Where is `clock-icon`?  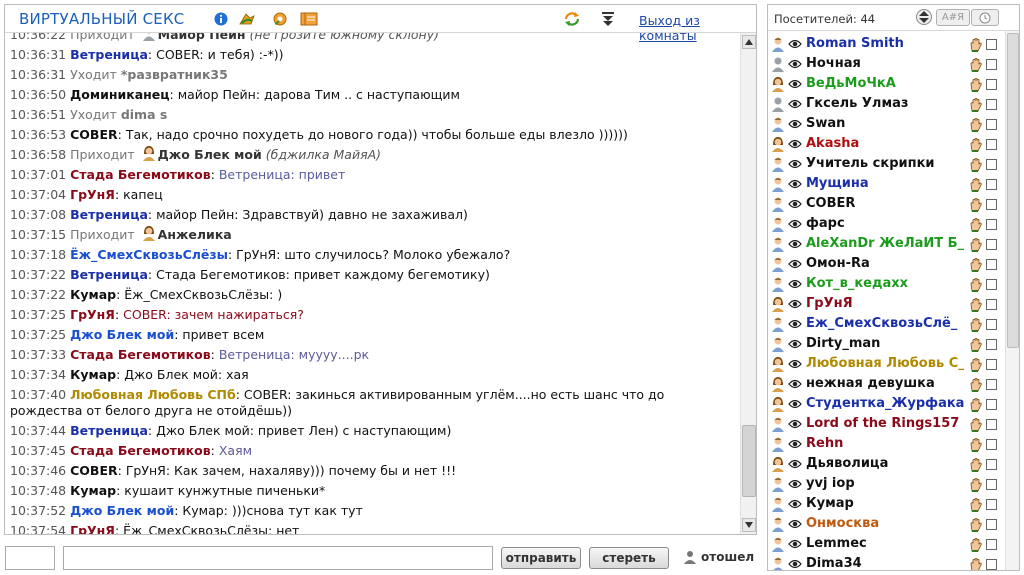
clock-icon is located at coordinates (985, 17).